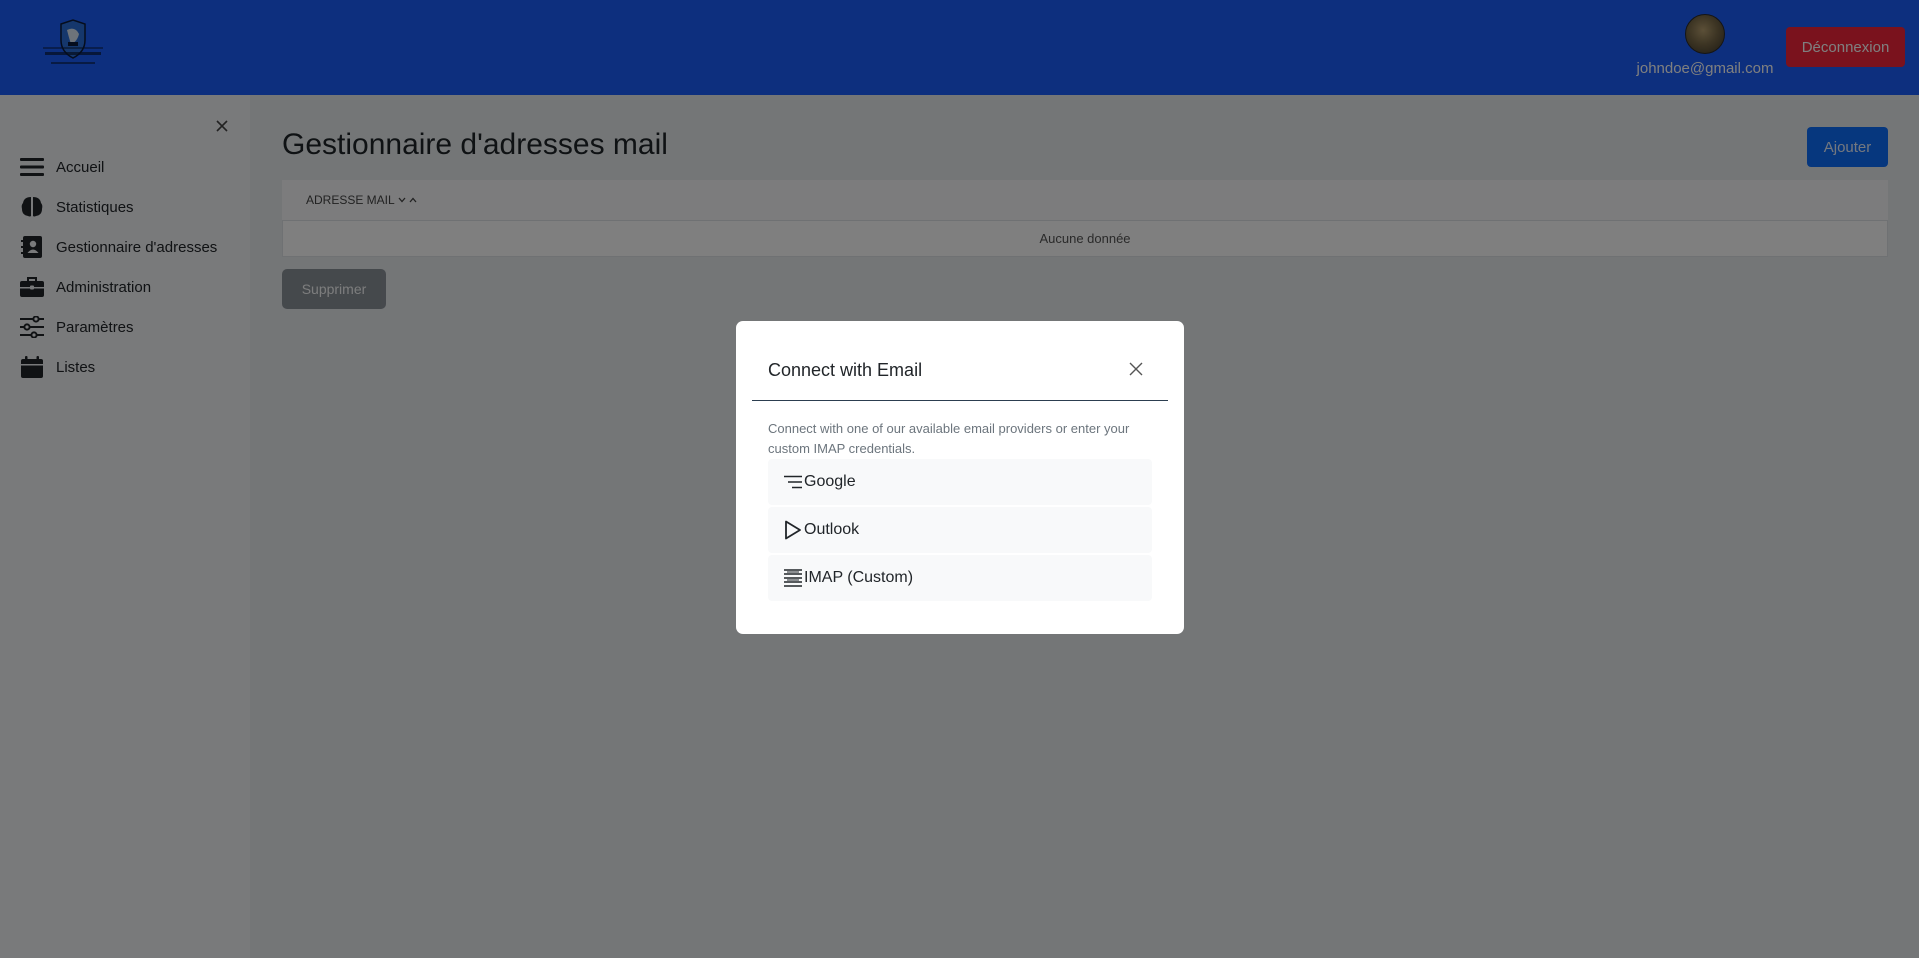 The width and height of the screenshot is (1919, 958). I want to click on play-icon, so click(793, 530).